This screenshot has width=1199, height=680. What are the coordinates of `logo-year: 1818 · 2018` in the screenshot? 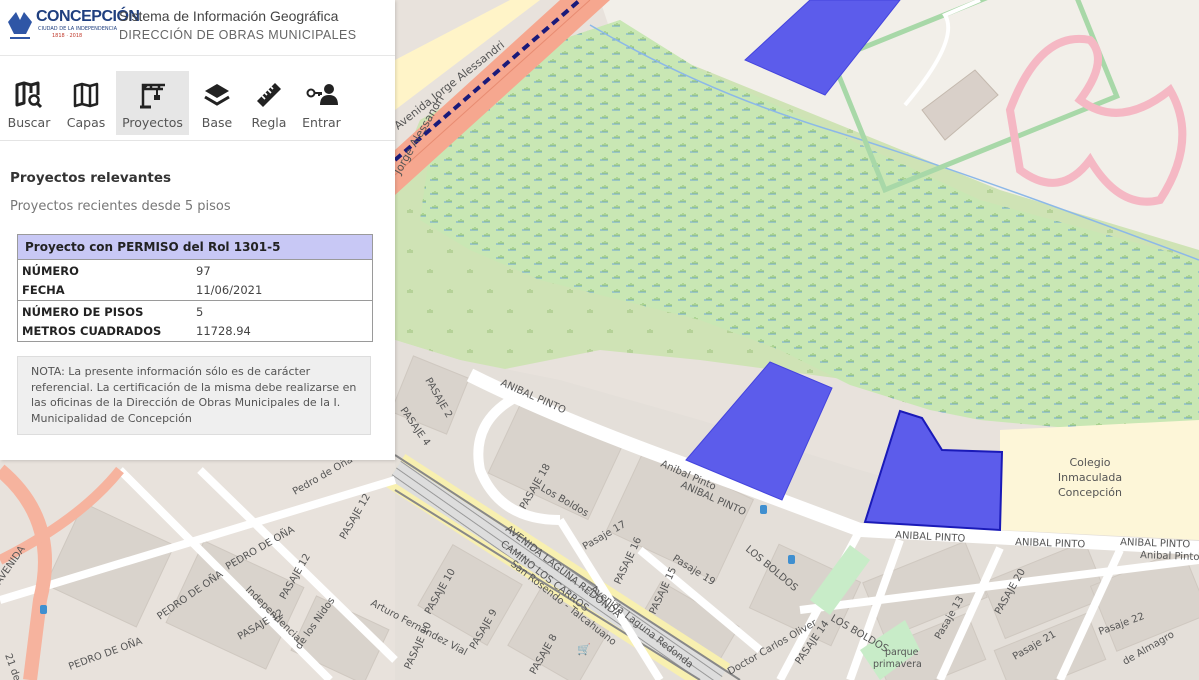 It's located at (67, 36).